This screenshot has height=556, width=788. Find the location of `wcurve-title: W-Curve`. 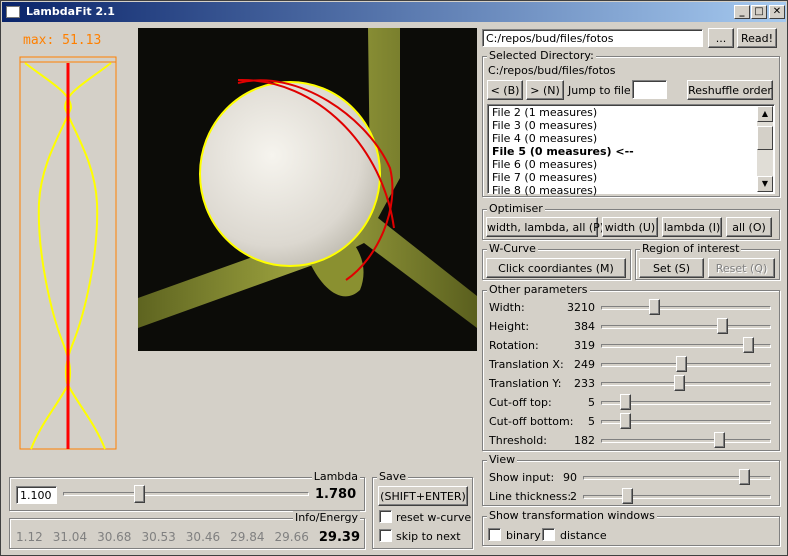

wcurve-title: W-Curve is located at coordinates (512, 248).